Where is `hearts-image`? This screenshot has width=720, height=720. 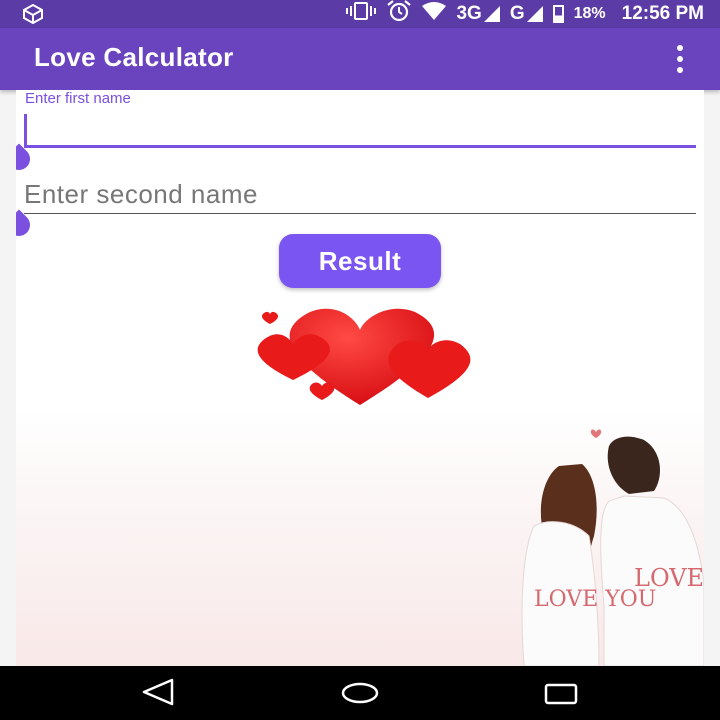
hearts-image is located at coordinates (364, 356).